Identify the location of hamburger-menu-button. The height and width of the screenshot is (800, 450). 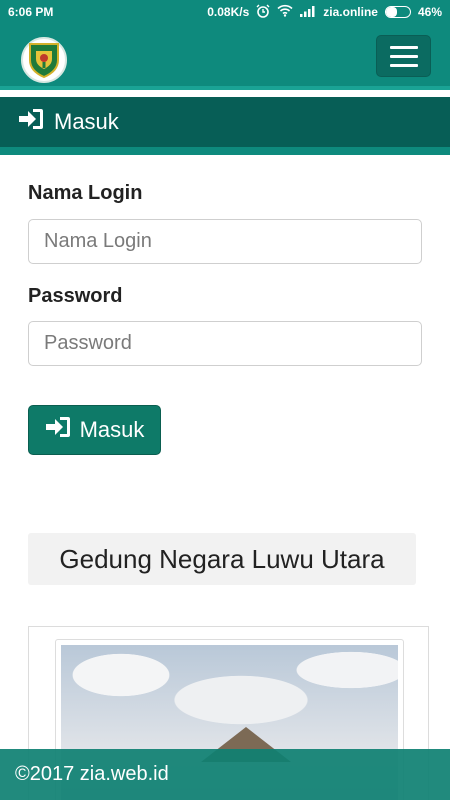
(403, 56).